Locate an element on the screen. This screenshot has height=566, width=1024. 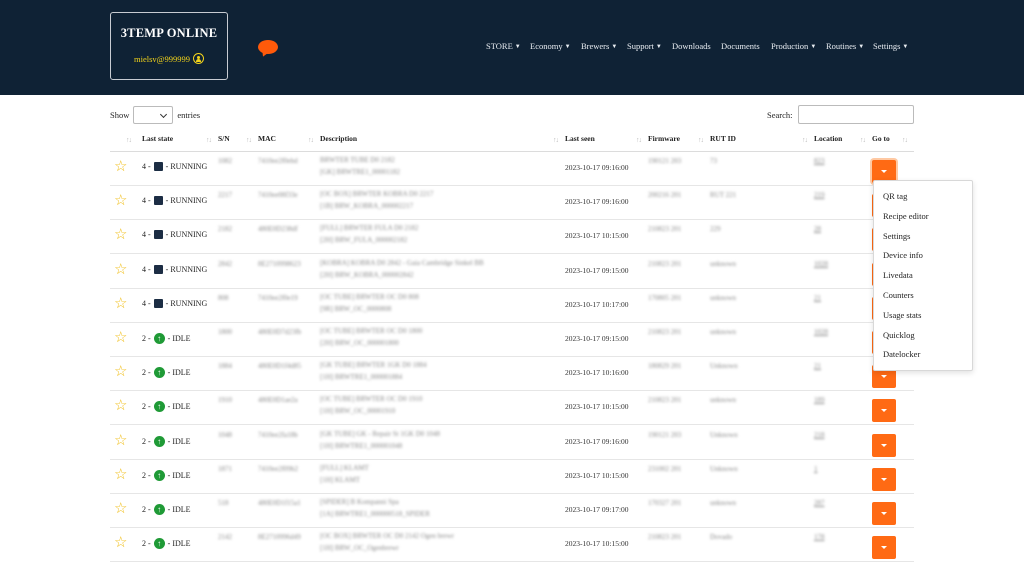
nav-item: Downloads is located at coordinates (691, 46).